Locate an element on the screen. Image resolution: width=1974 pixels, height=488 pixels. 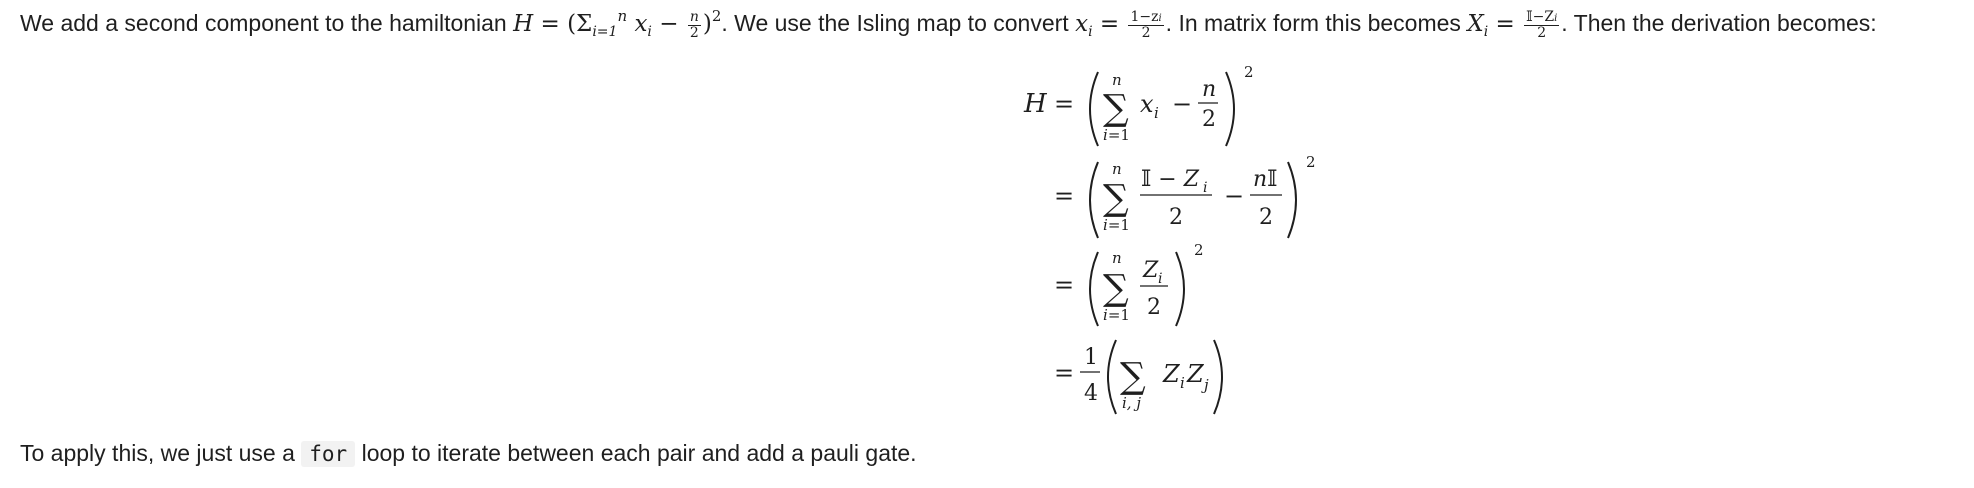
svg-text: x is located at coordinates (1147, 104).